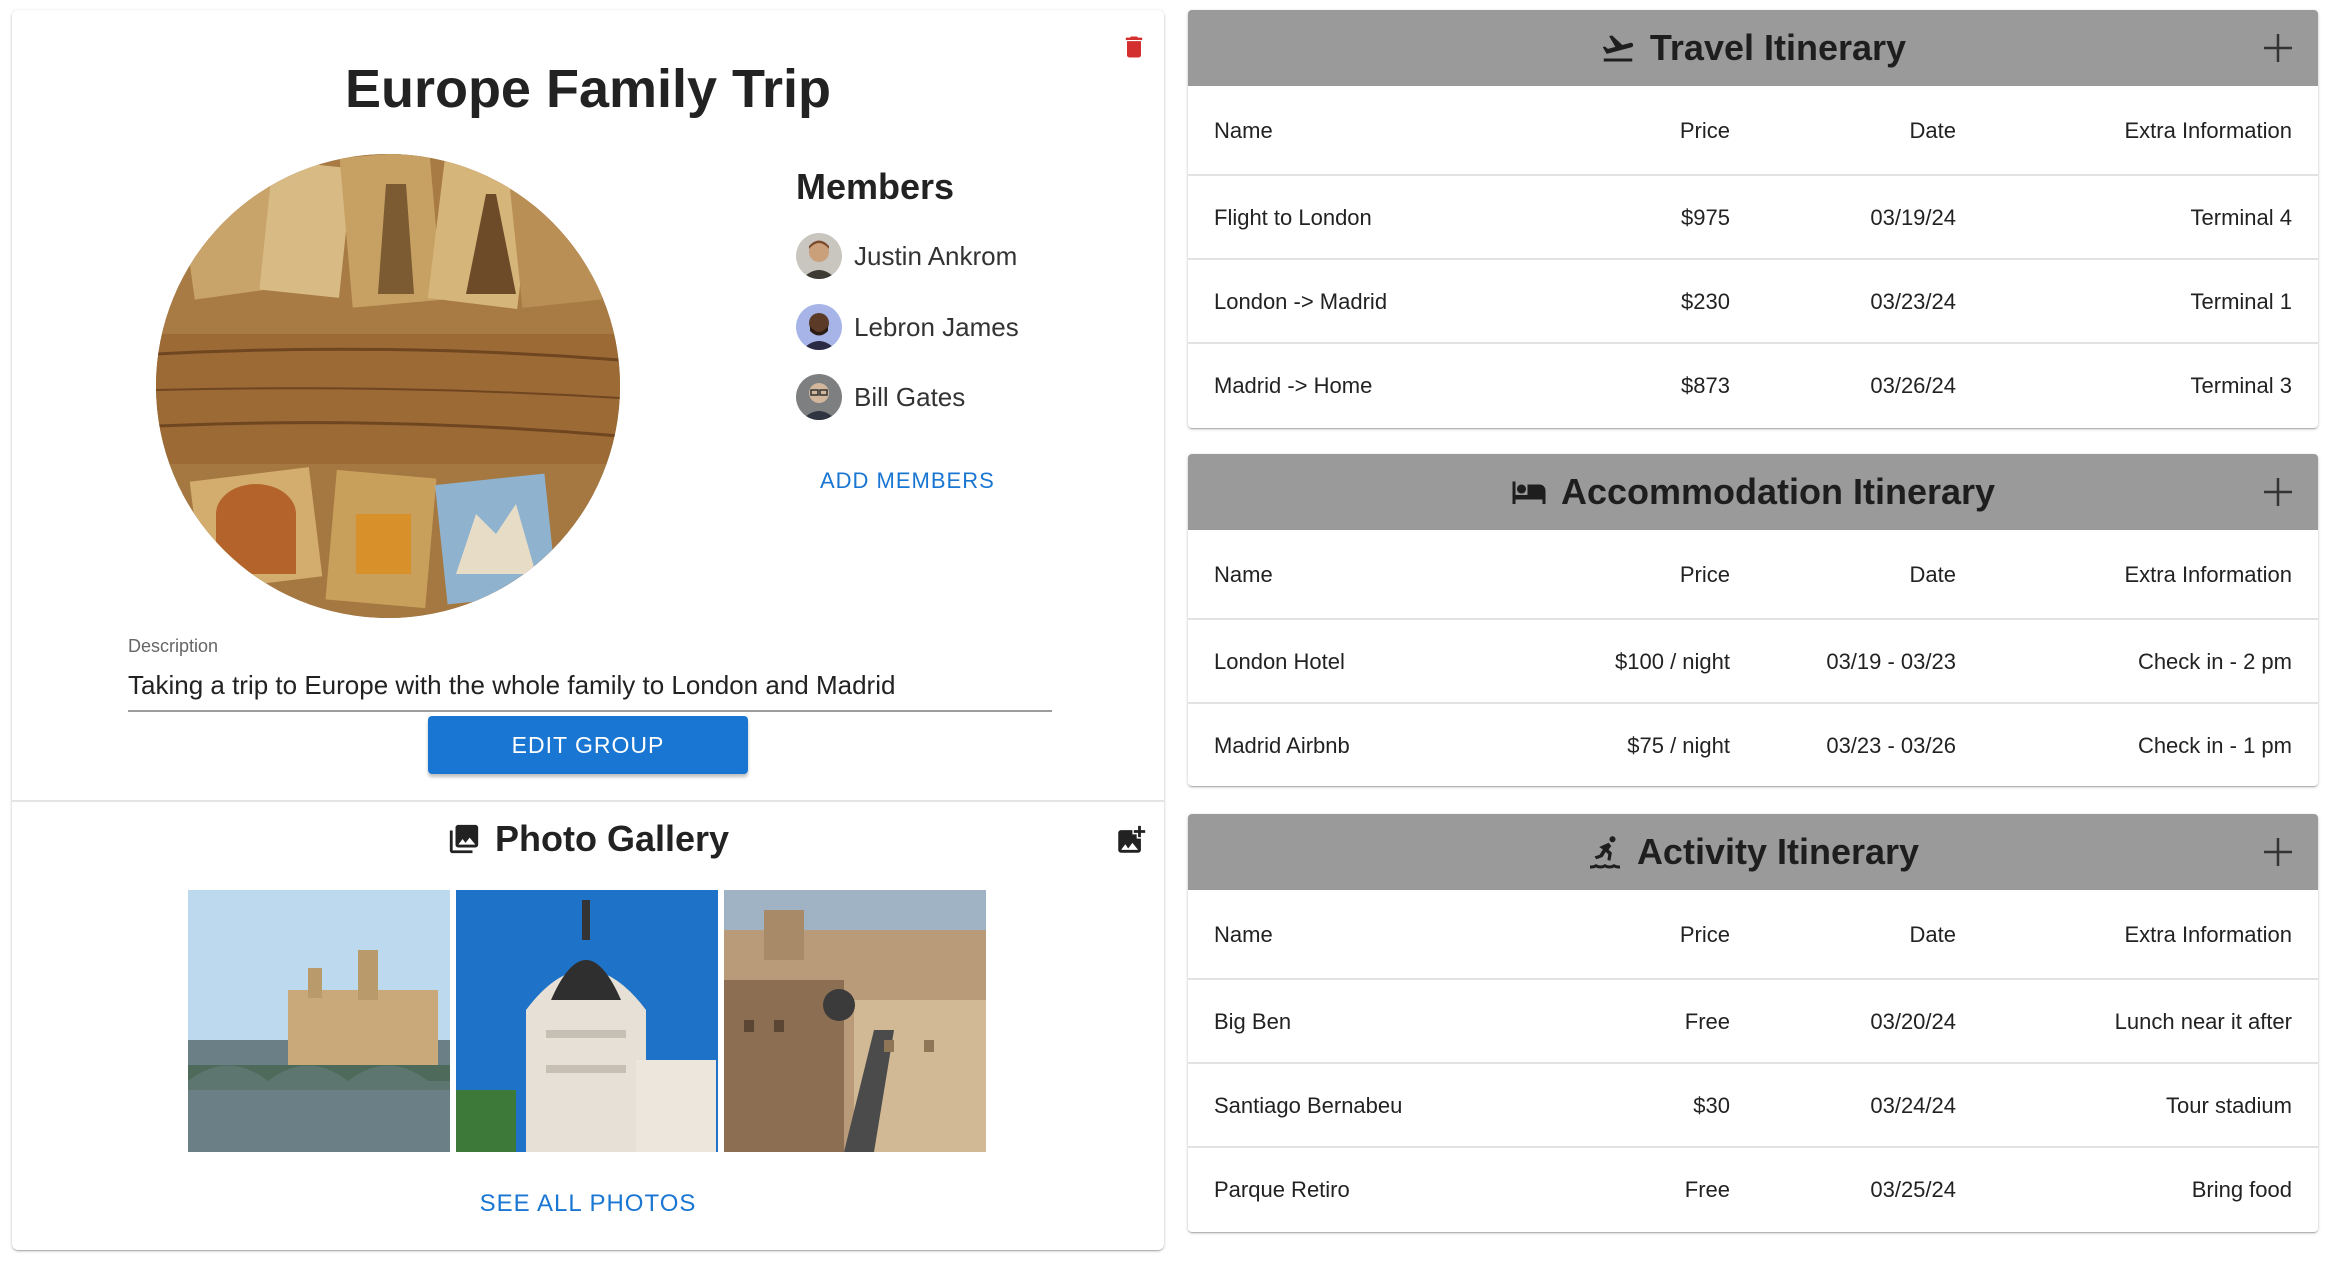  What do you see at coordinates (1705, 385) in the screenshot?
I see `cell-price: $873` at bounding box center [1705, 385].